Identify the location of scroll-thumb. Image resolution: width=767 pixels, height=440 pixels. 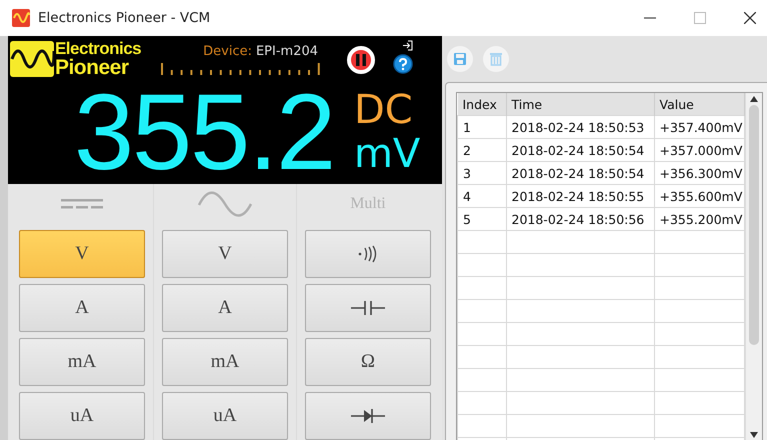
(754, 225).